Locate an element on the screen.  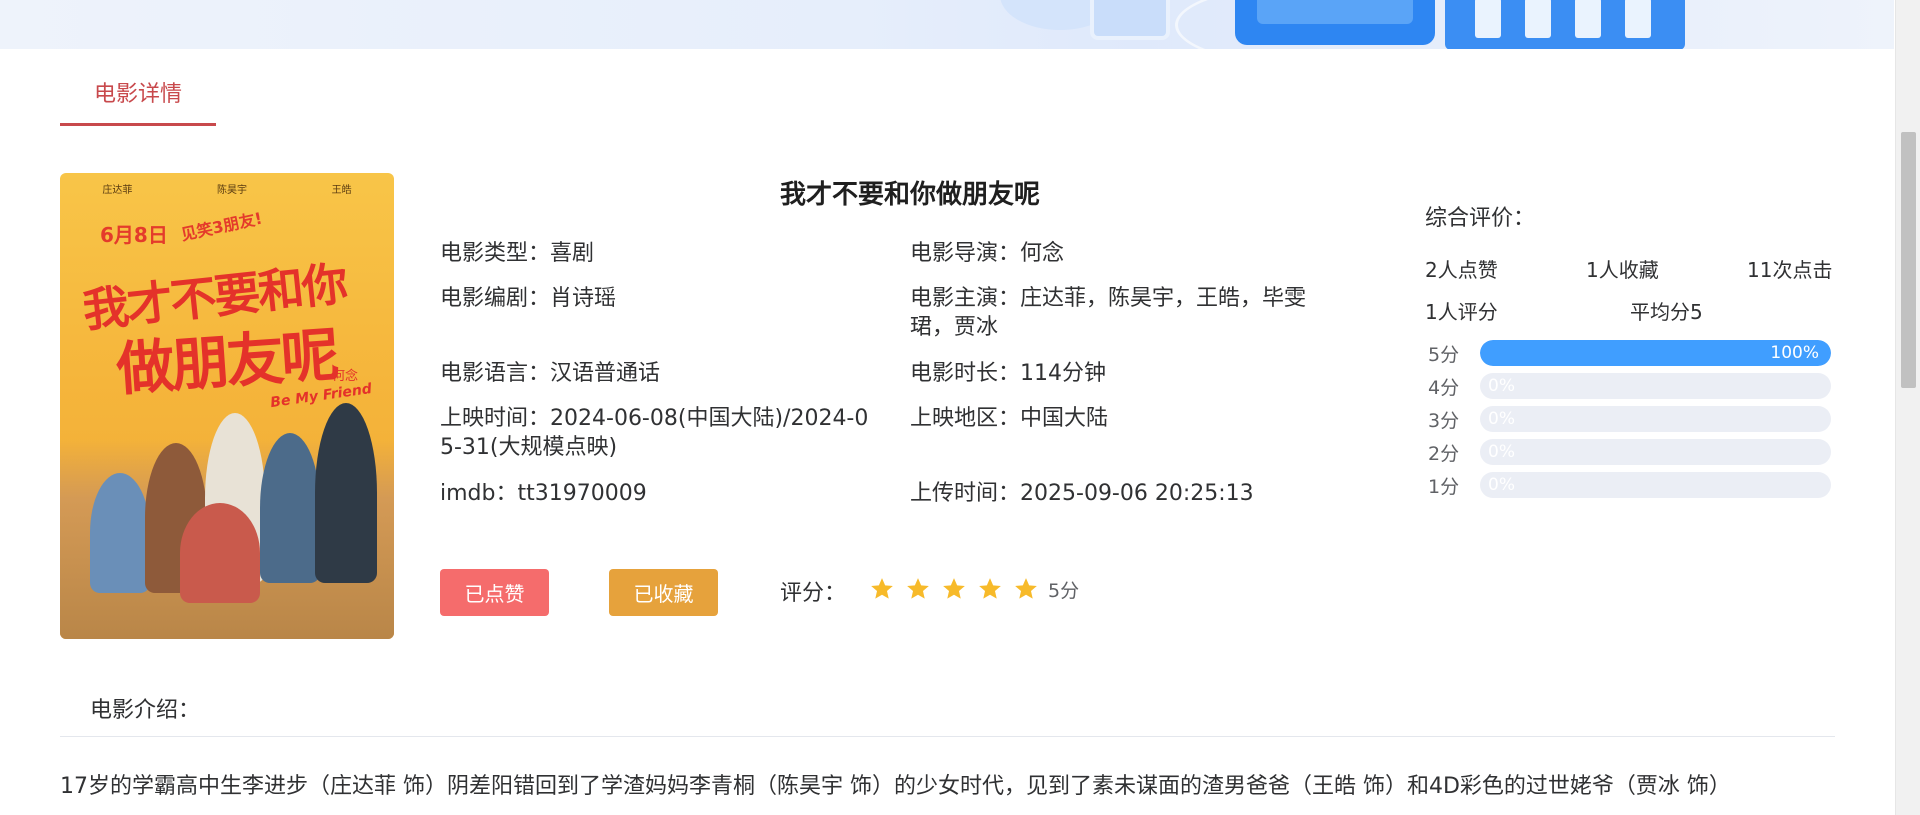
overall-rating-title: 综合评价： is located at coordinates (1480, 218).